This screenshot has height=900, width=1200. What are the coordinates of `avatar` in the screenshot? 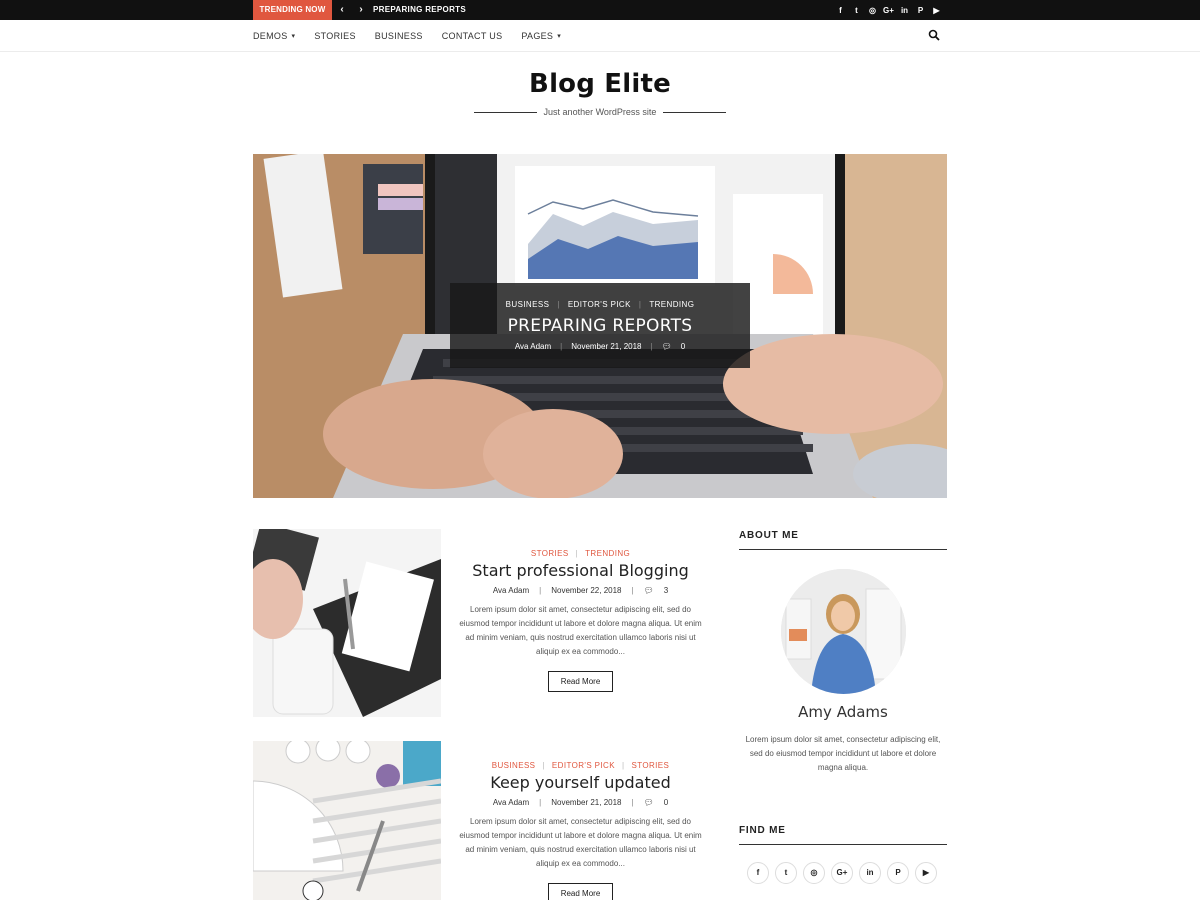 It's located at (843, 631).